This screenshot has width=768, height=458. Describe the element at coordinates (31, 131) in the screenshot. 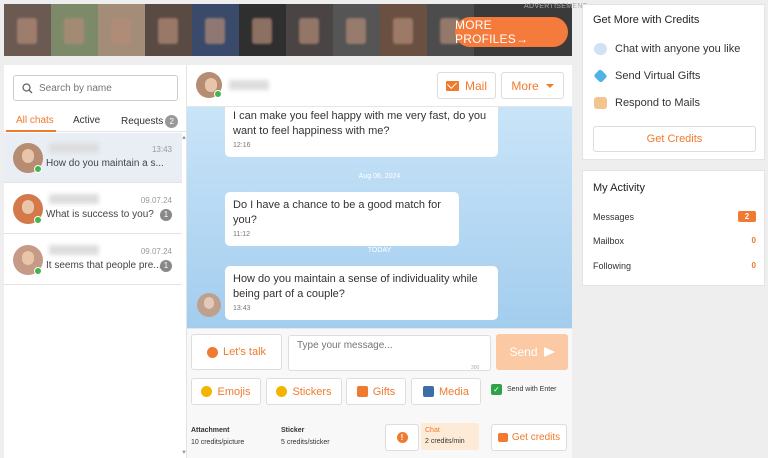

I see `active-tab-indicator` at that location.